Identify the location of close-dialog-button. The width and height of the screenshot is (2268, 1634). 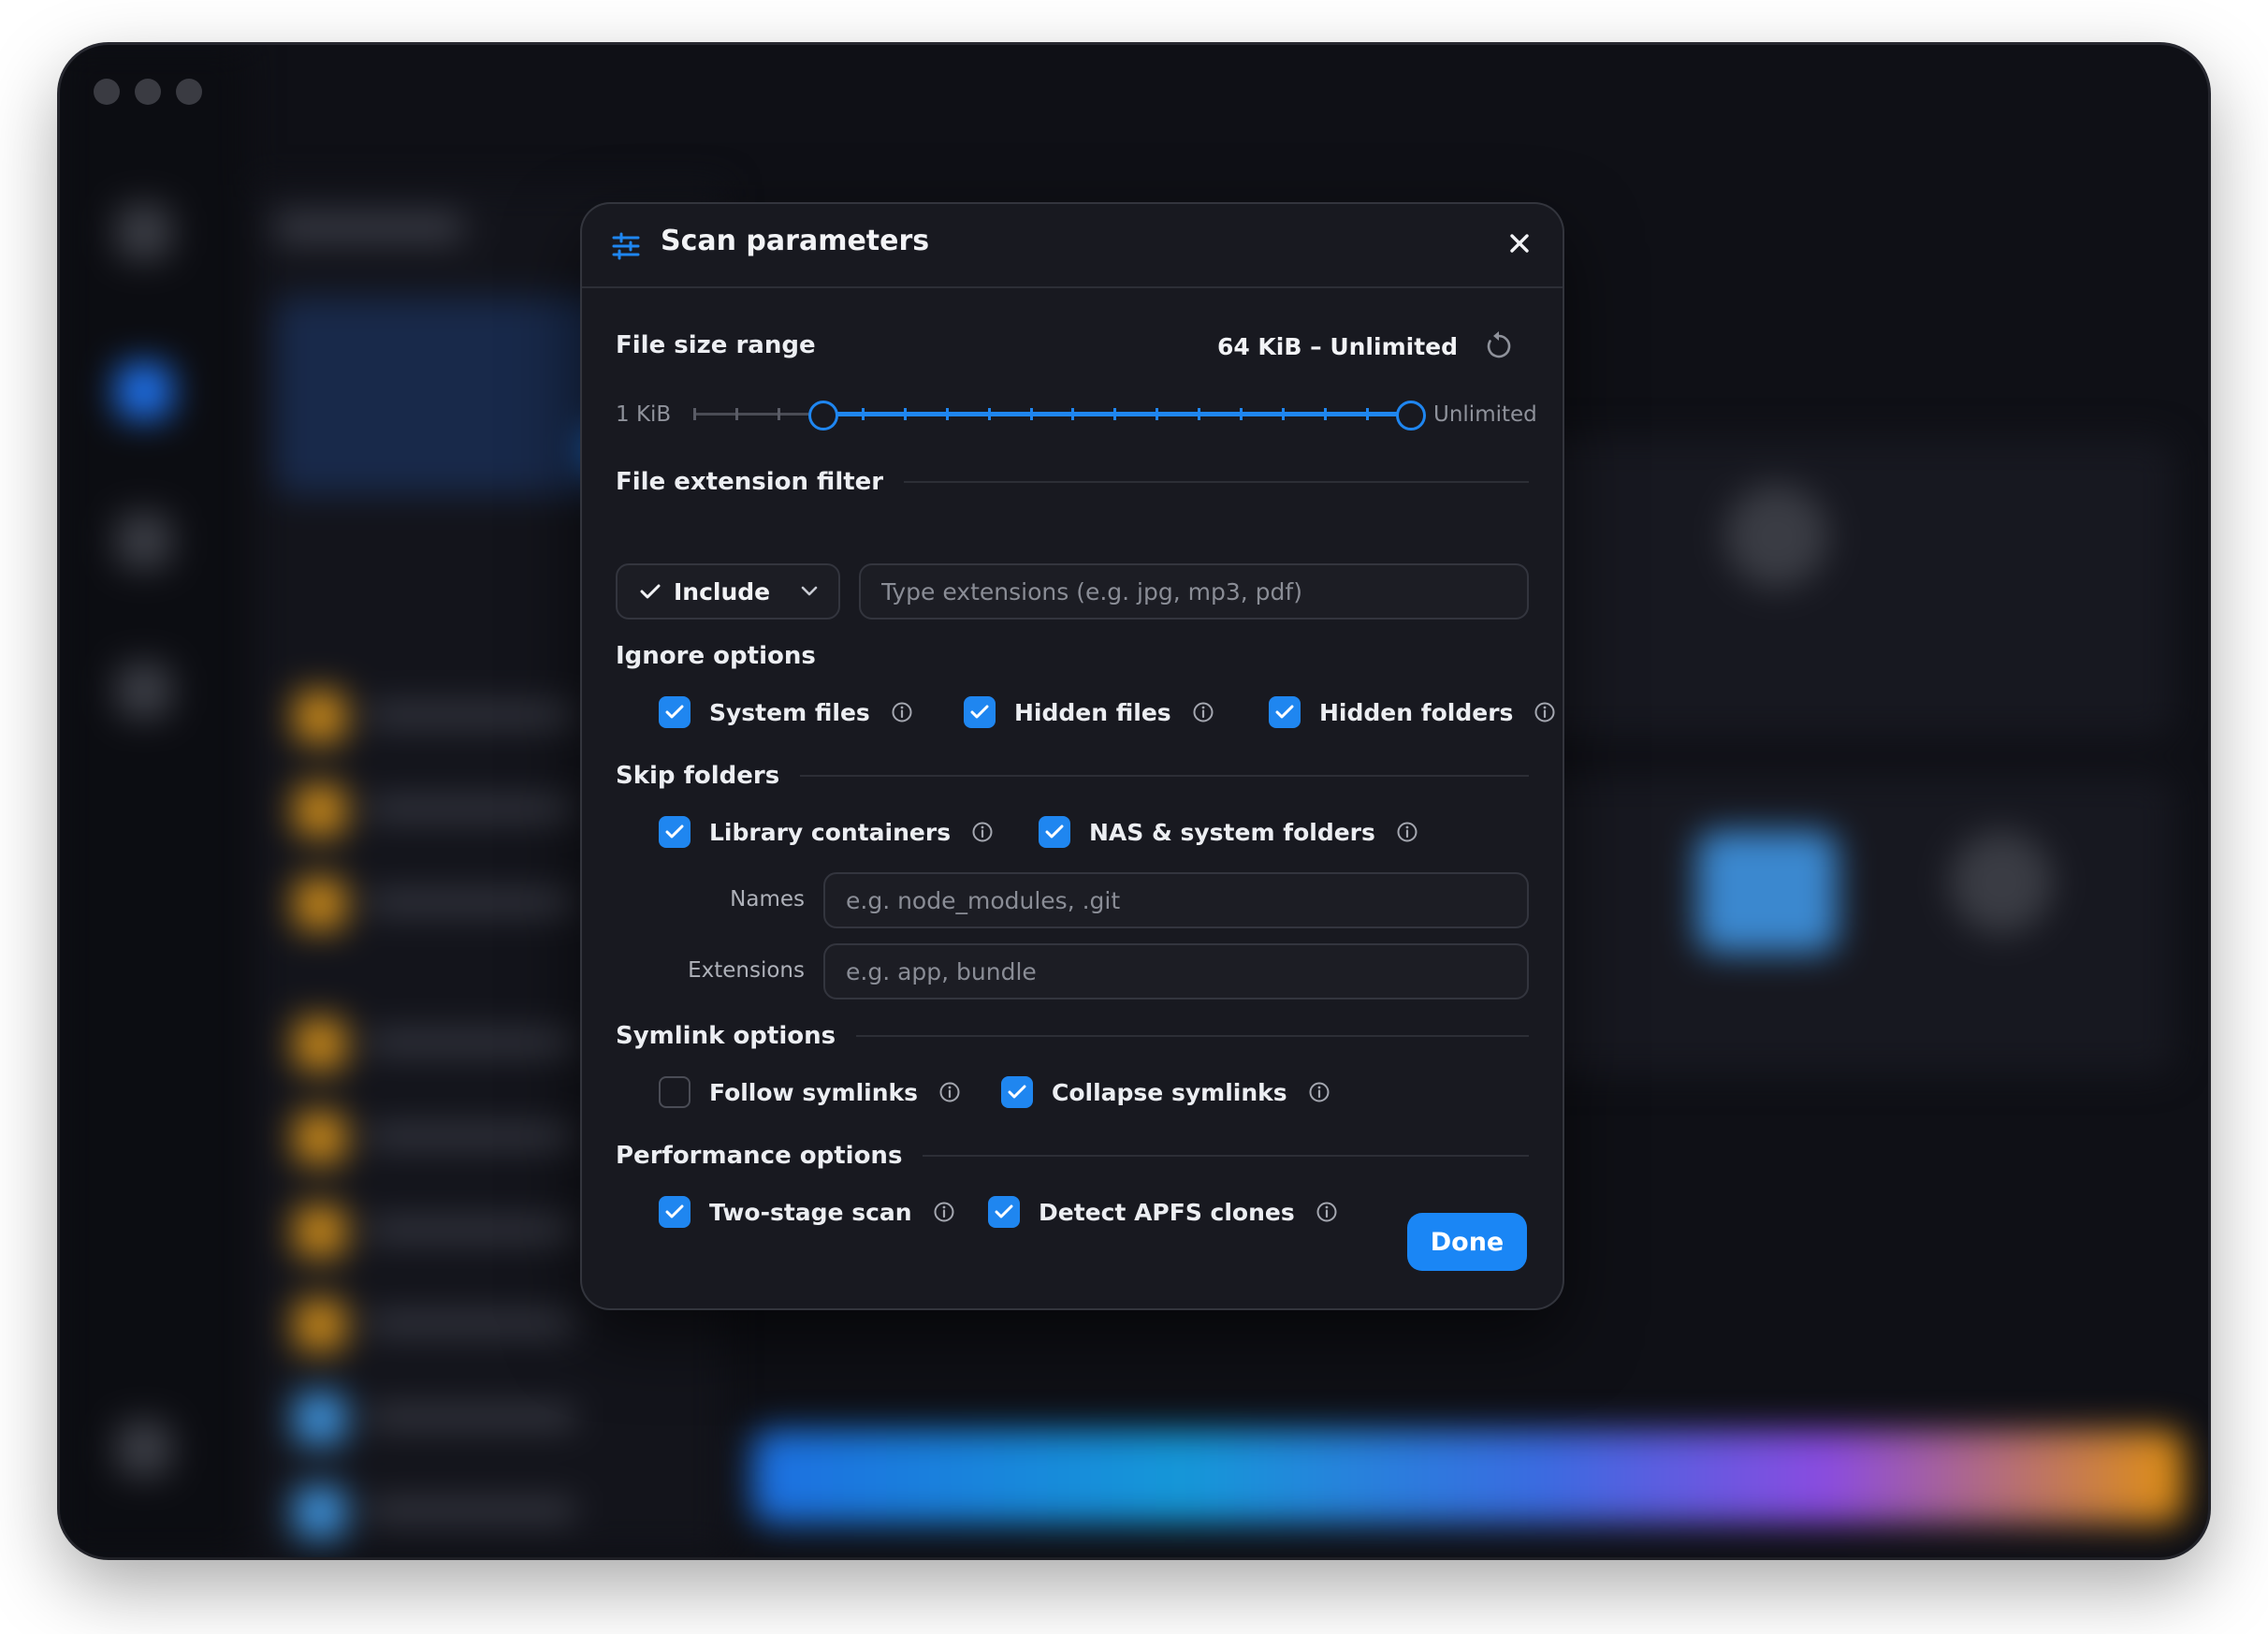
(1519, 244).